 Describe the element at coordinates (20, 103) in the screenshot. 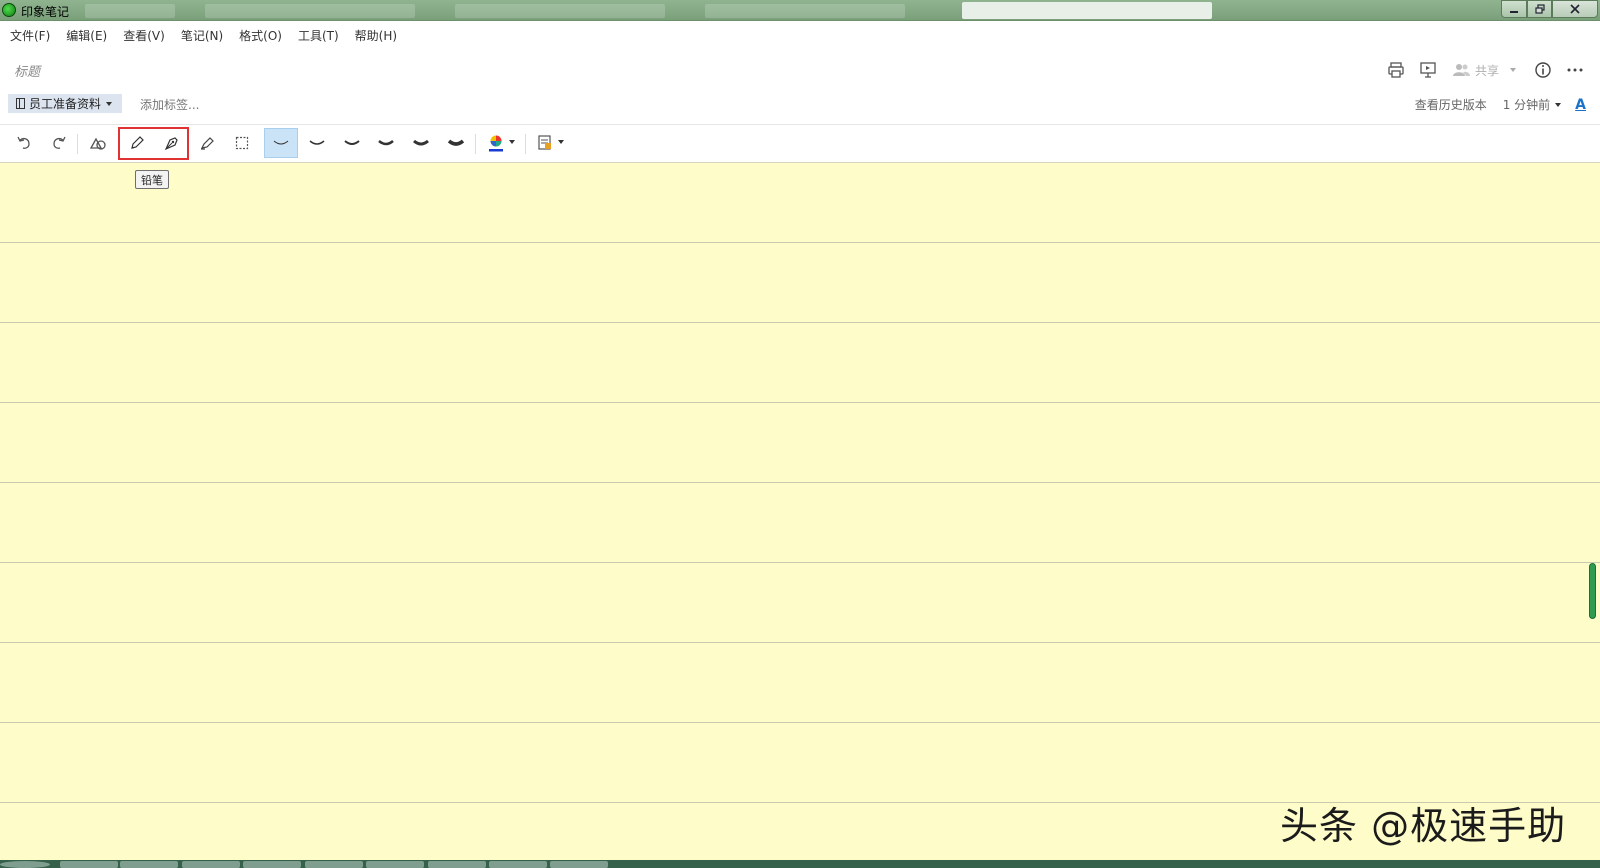

I see `notebook-icon` at that location.